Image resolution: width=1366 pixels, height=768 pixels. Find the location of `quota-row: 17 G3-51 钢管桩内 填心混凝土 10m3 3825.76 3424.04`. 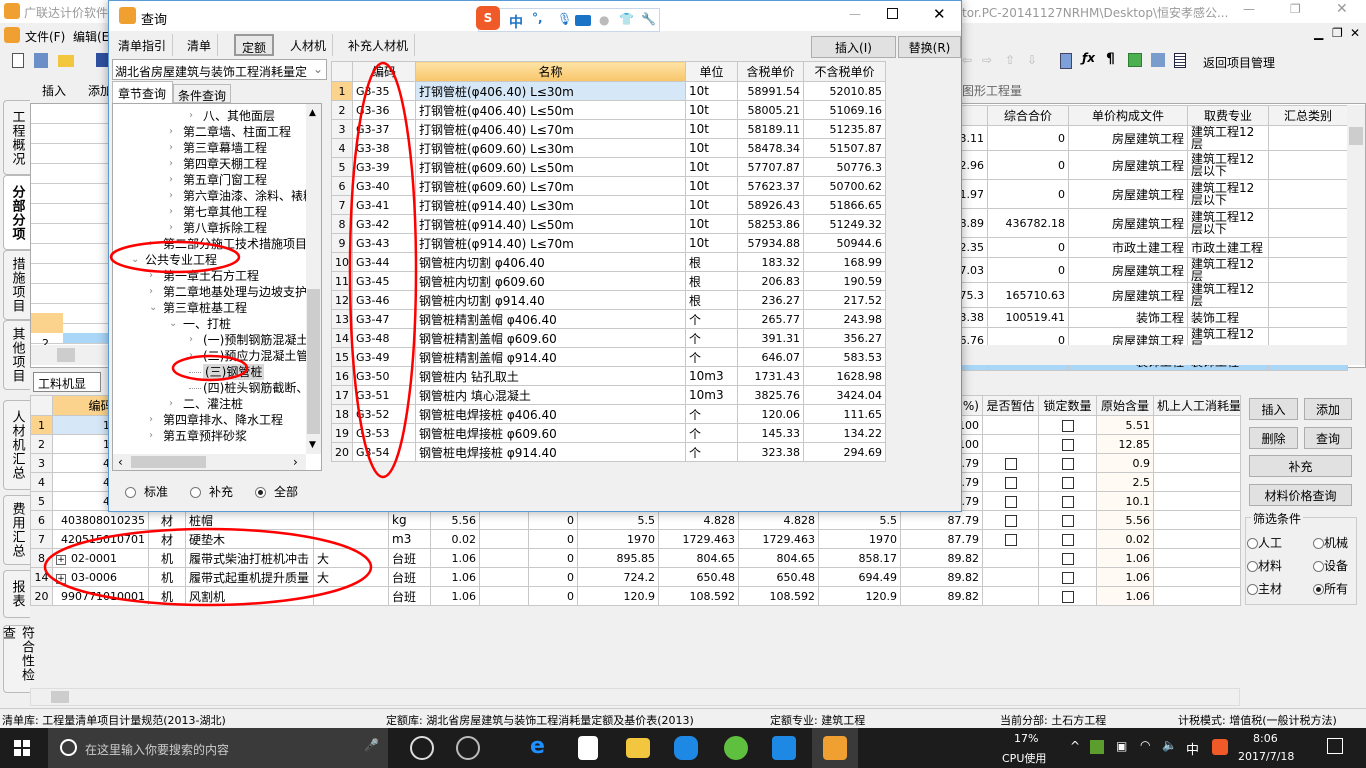

quota-row: 17 G3-51 钢管桩内 填心混凝土 10m3 3825.76 3424.04 is located at coordinates (608, 395).